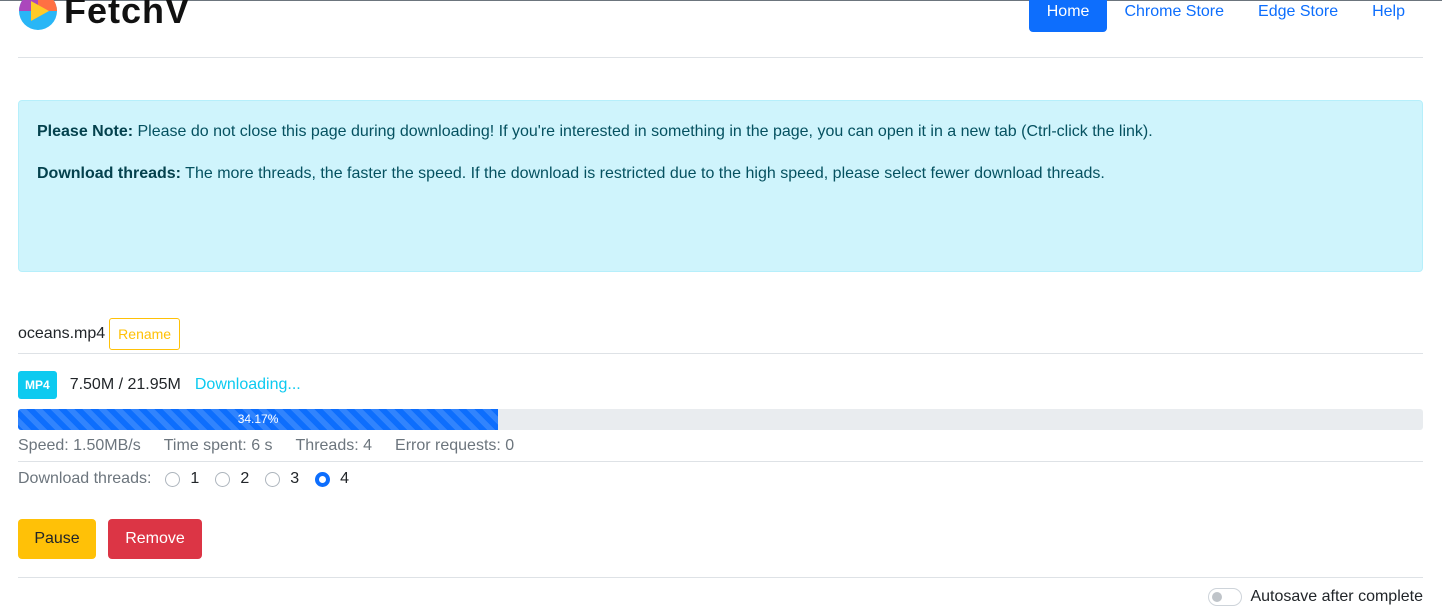 Image resolution: width=1442 pixels, height=615 pixels. I want to click on pause-button: Pause, so click(57, 539).